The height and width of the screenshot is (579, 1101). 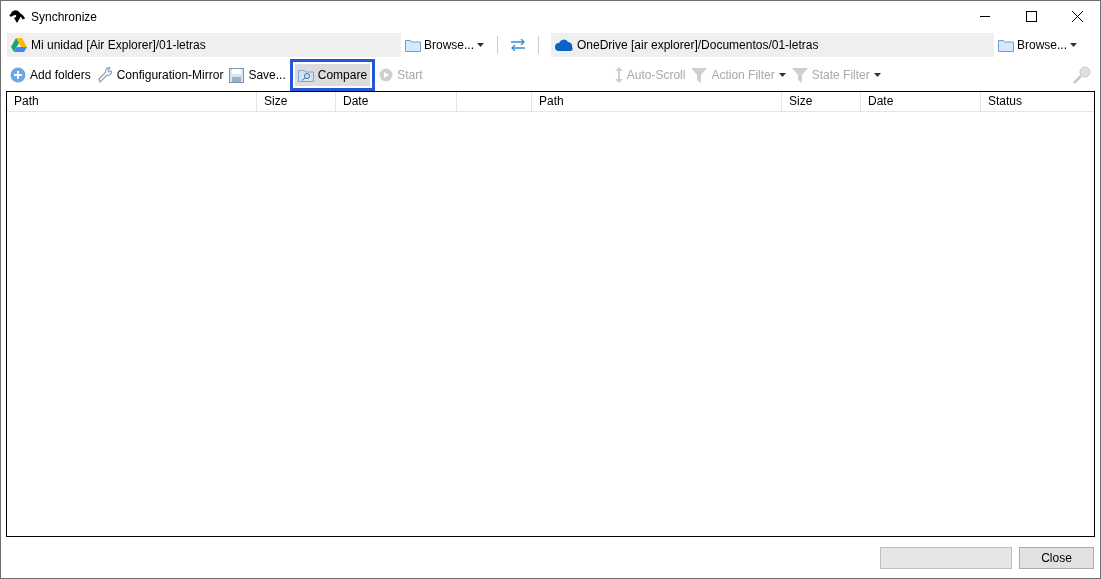 What do you see at coordinates (17, 16) in the screenshot?
I see `app-icon` at bounding box center [17, 16].